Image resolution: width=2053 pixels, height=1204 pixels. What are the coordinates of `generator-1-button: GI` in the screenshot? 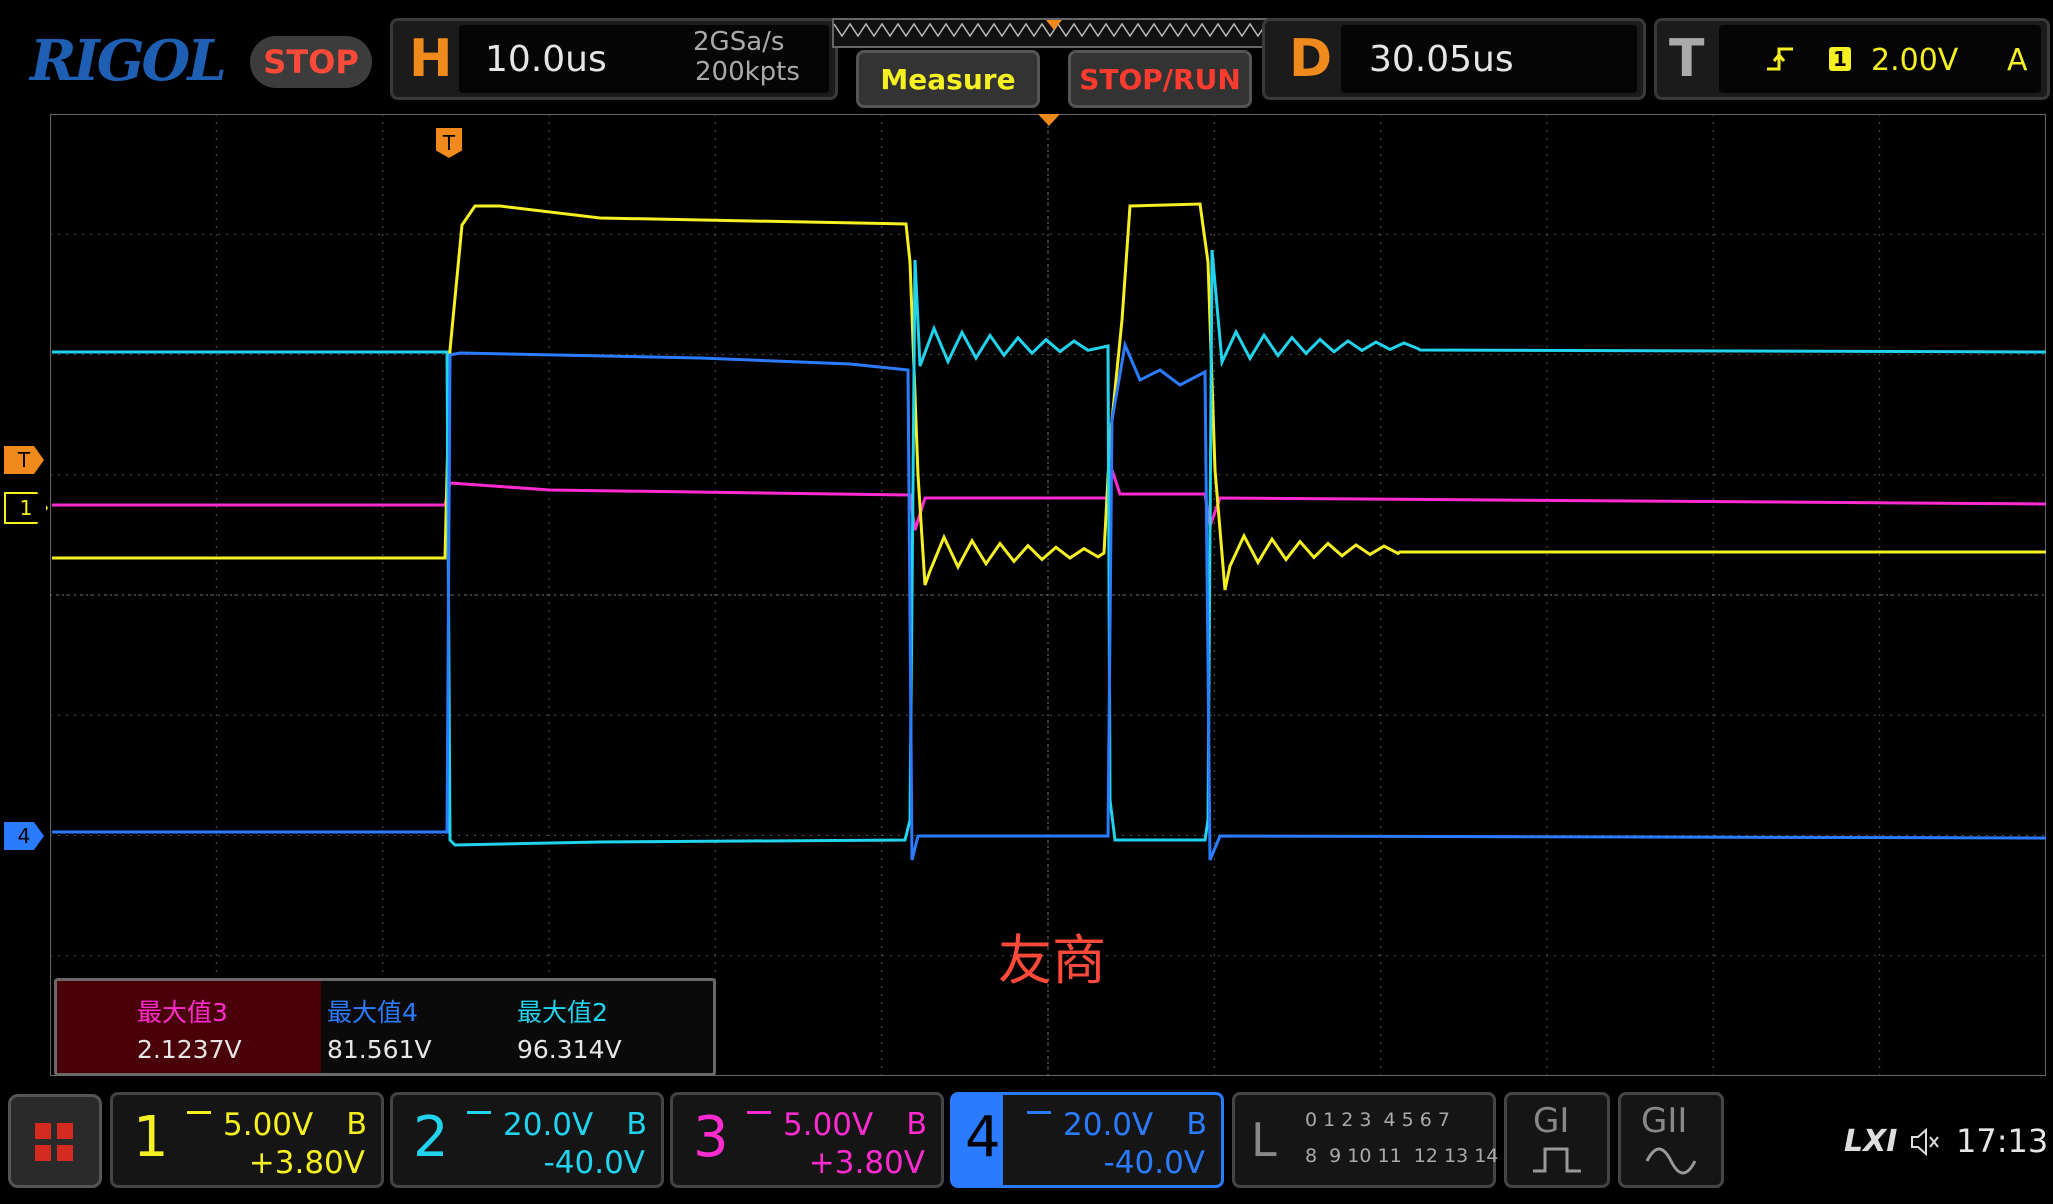 It's located at (1557, 1140).